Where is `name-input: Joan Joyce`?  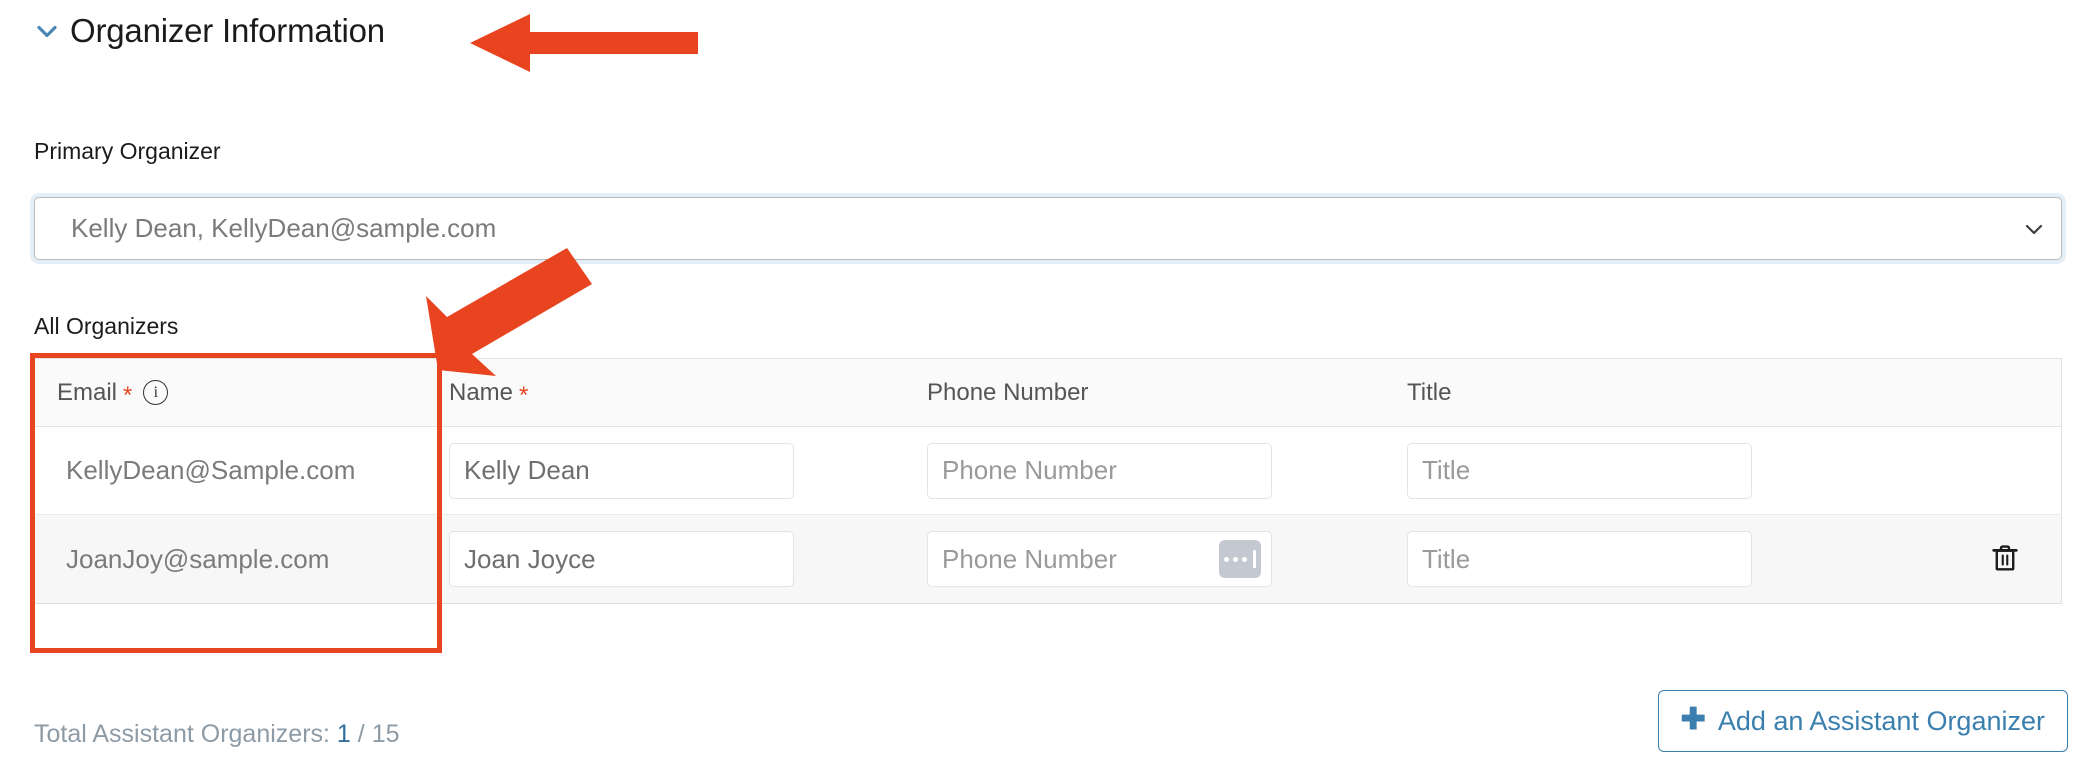
name-input: Joan Joyce is located at coordinates (621, 559).